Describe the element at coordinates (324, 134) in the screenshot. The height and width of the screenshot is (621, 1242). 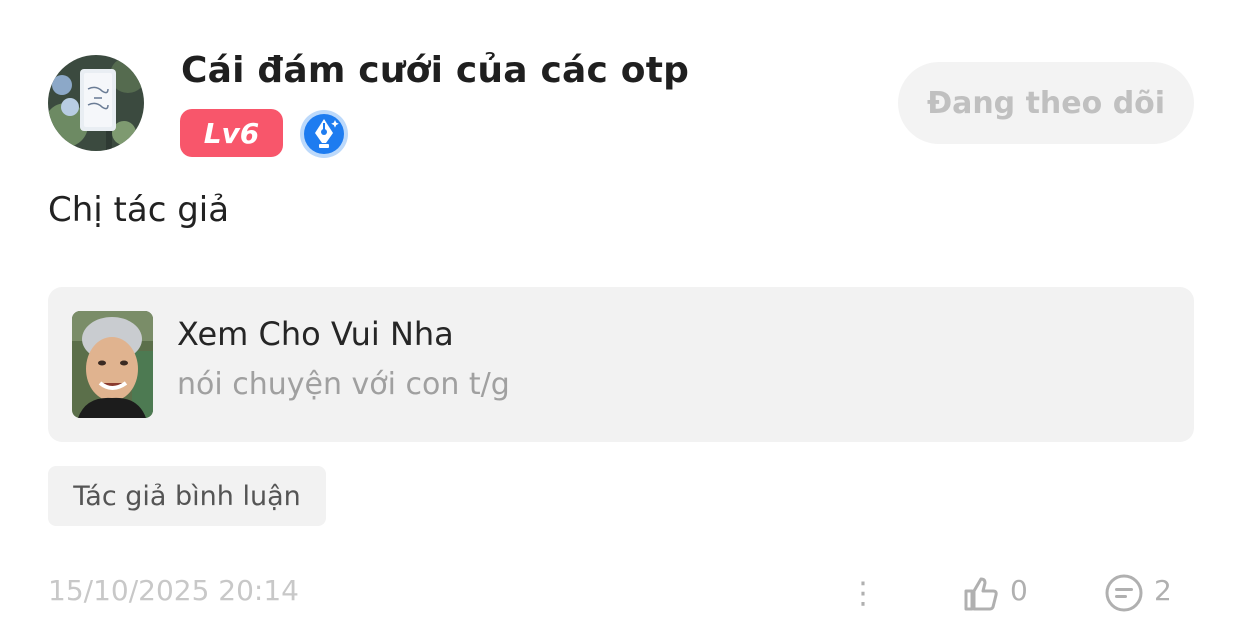
I see `pen-nib-badge-icon` at that location.